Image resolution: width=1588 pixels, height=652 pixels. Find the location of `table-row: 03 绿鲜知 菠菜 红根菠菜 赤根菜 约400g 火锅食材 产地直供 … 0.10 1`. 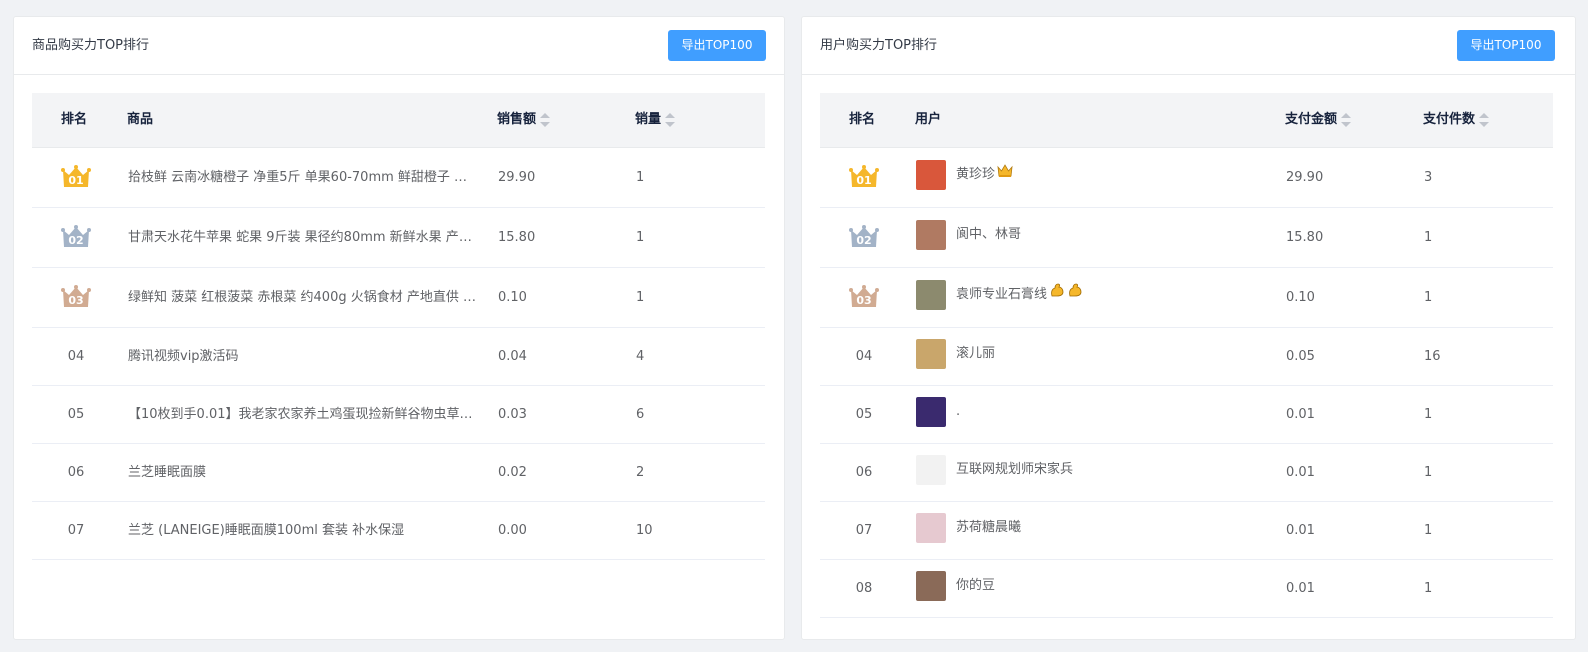

table-row: 03 绿鲜知 菠菜 红根菠菜 赤根菜 约400g 火锅食材 产地直供 … 0.10 1 is located at coordinates (398, 298).